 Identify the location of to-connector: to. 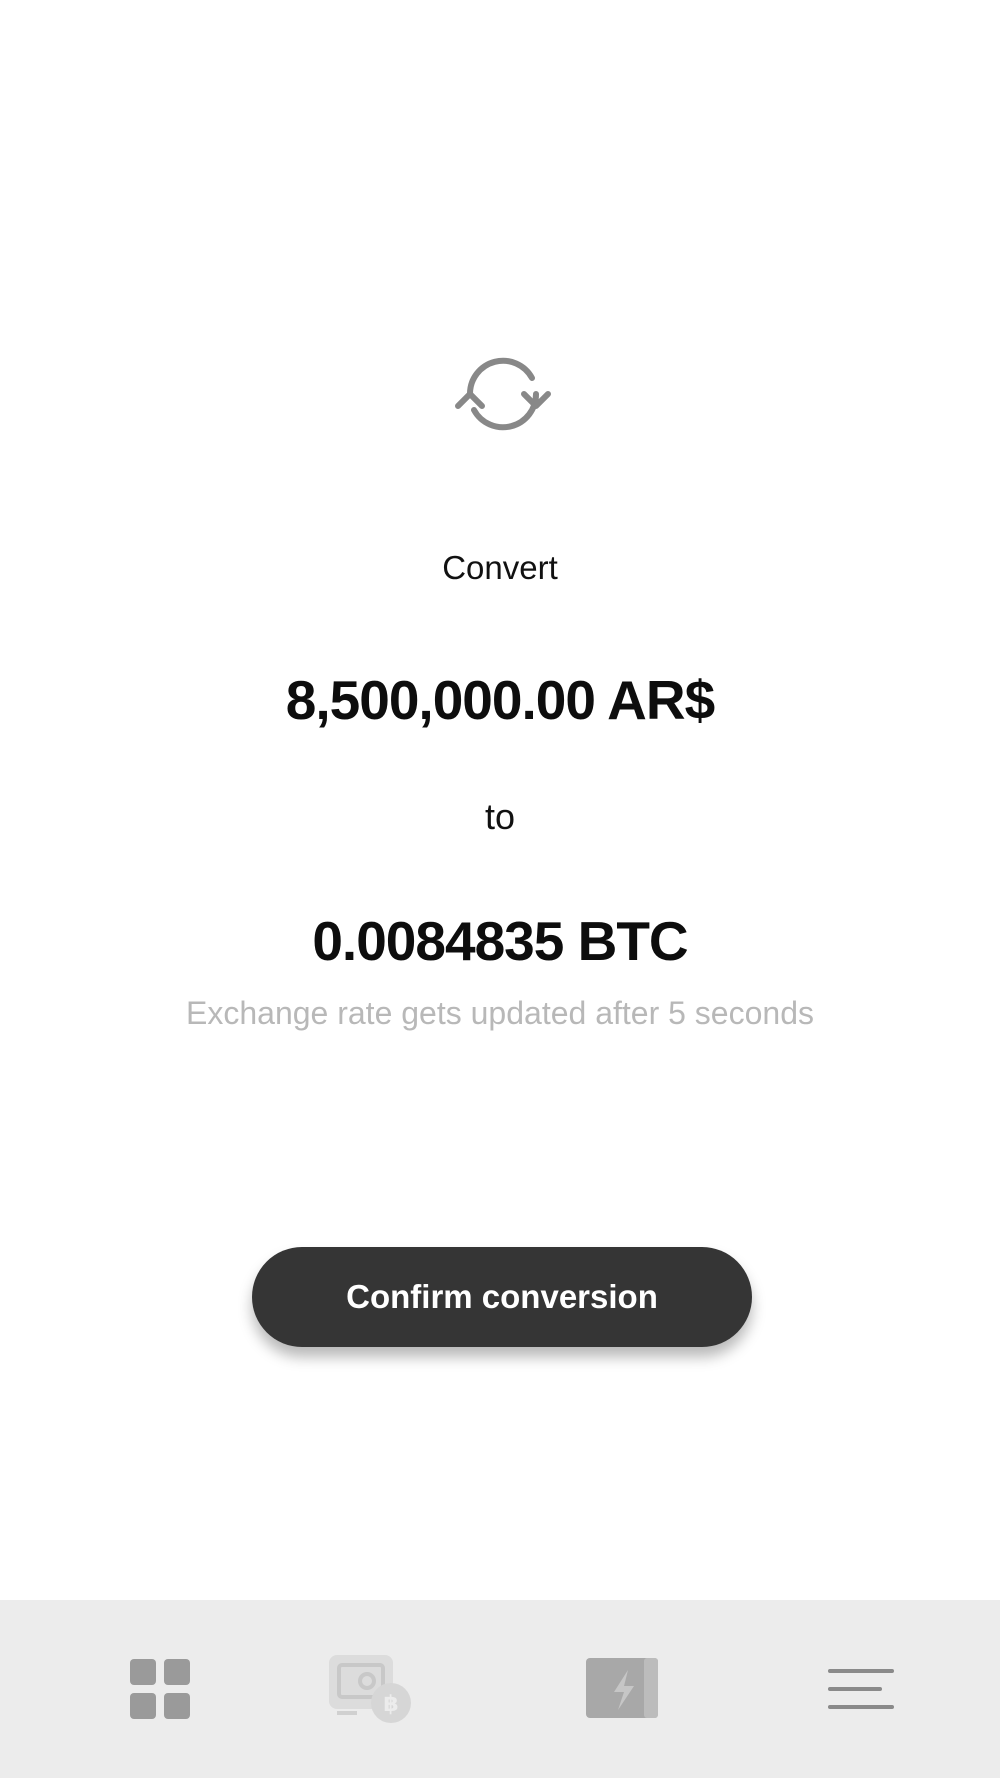
(500, 816).